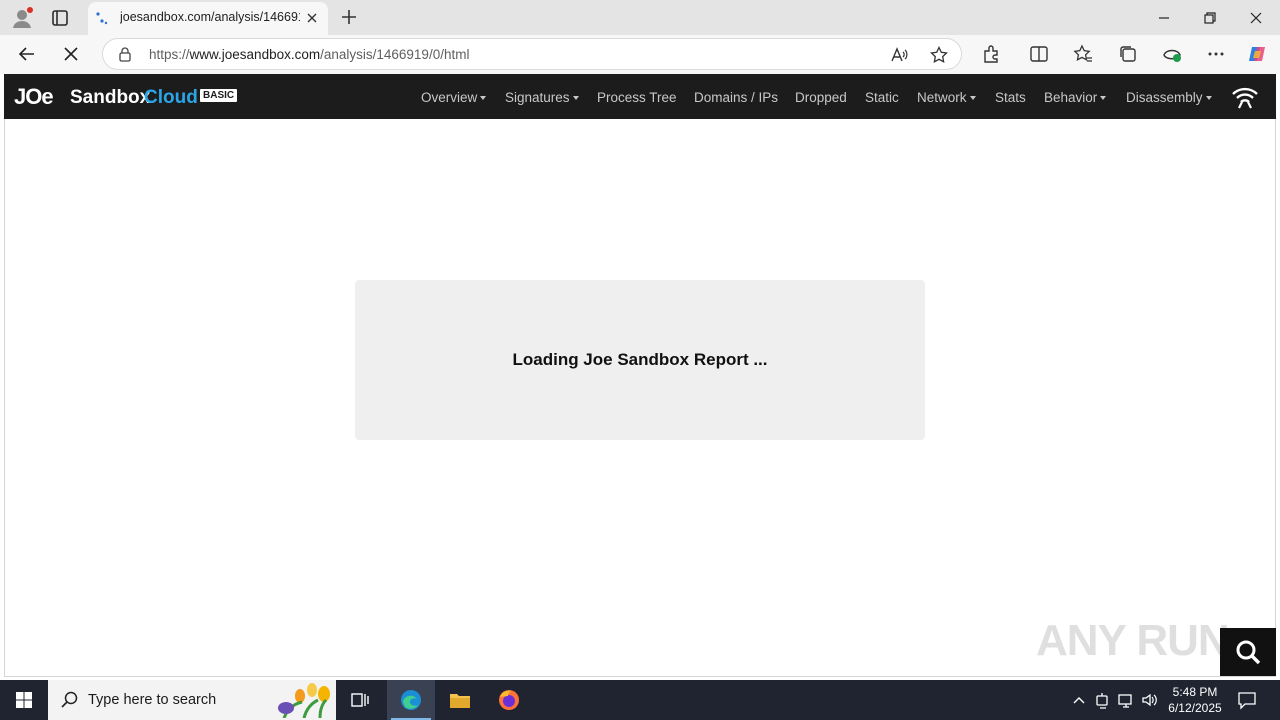 This screenshot has width=1280, height=720. Describe the element at coordinates (637, 97) in the screenshot. I see `nav-process-tree: Process Tree` at that location.